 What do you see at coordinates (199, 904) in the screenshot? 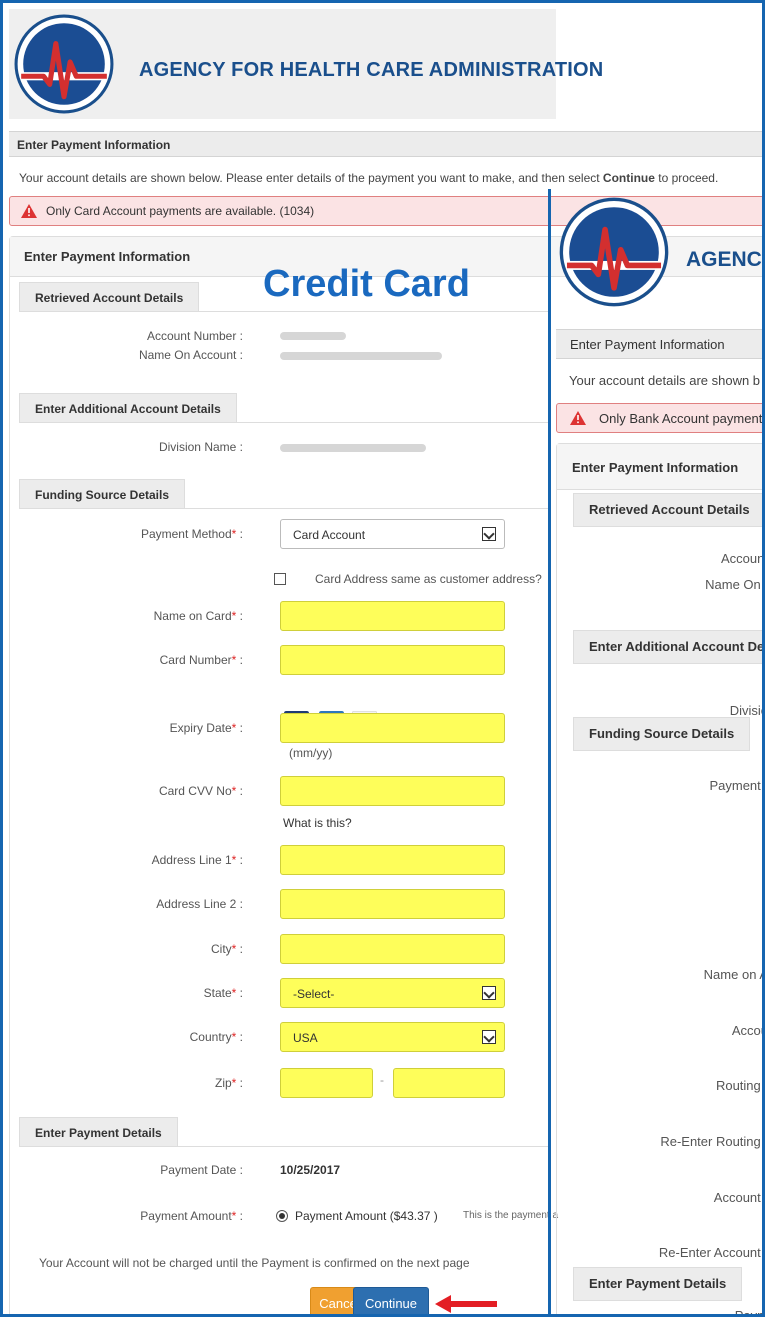
I see `address-line-2-label: Address Line 2 :` at bounding box center [199, 904].